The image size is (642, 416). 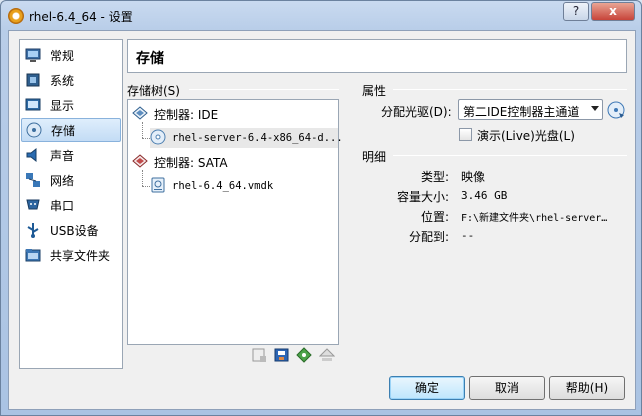 I want to click on ide-controller-icon, so click(x=140, y=114).